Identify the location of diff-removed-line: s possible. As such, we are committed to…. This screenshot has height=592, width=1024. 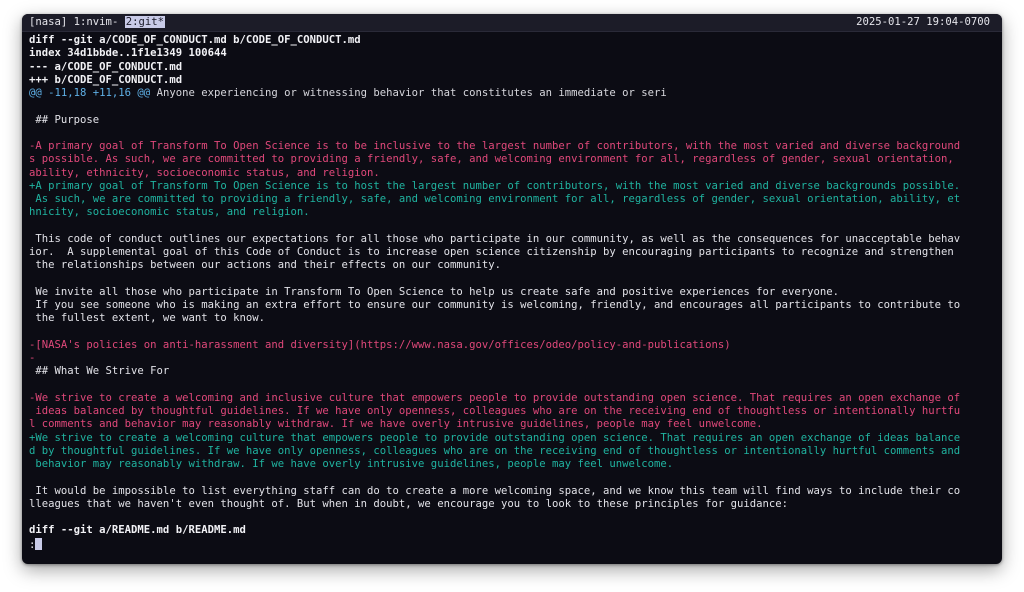
(491, 159).